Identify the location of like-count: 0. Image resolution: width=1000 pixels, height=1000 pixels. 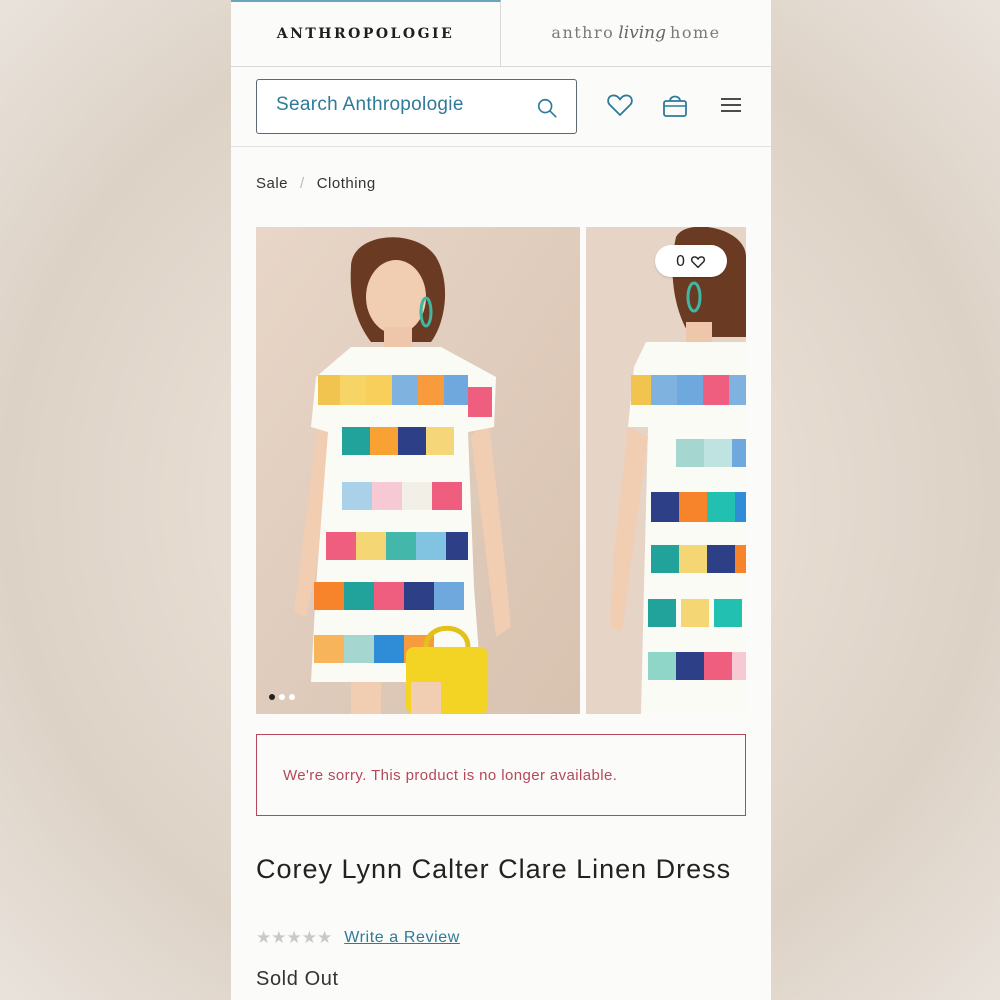
(680, 261).